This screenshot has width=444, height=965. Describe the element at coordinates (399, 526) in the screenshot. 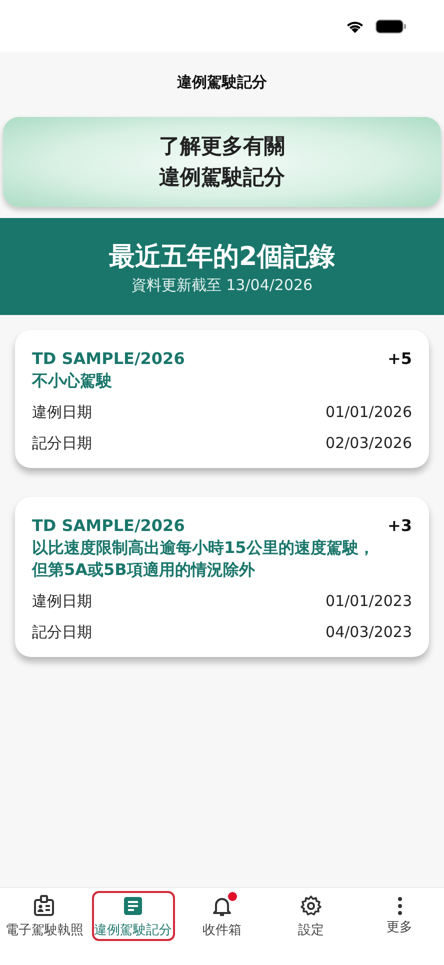

I see `points-value: +3` at that location.